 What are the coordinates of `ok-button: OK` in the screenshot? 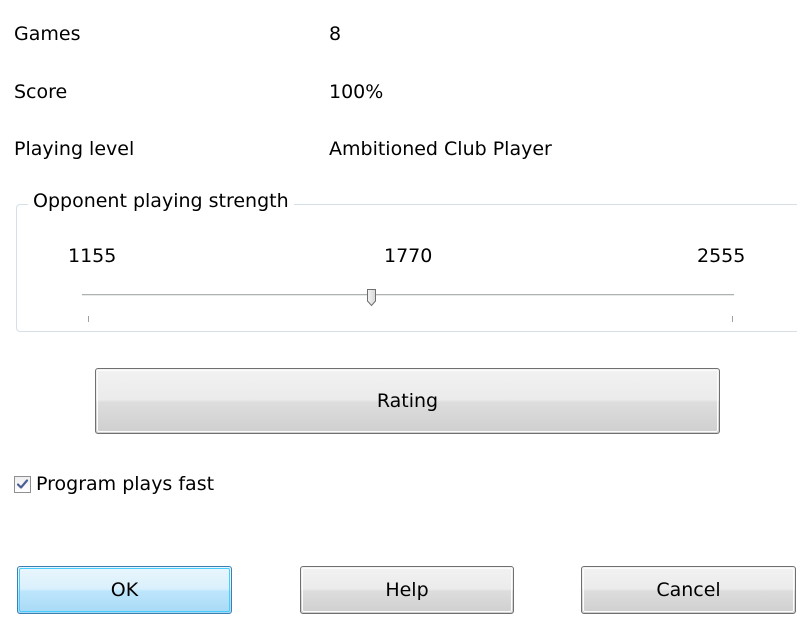 It's located at (124, 590).